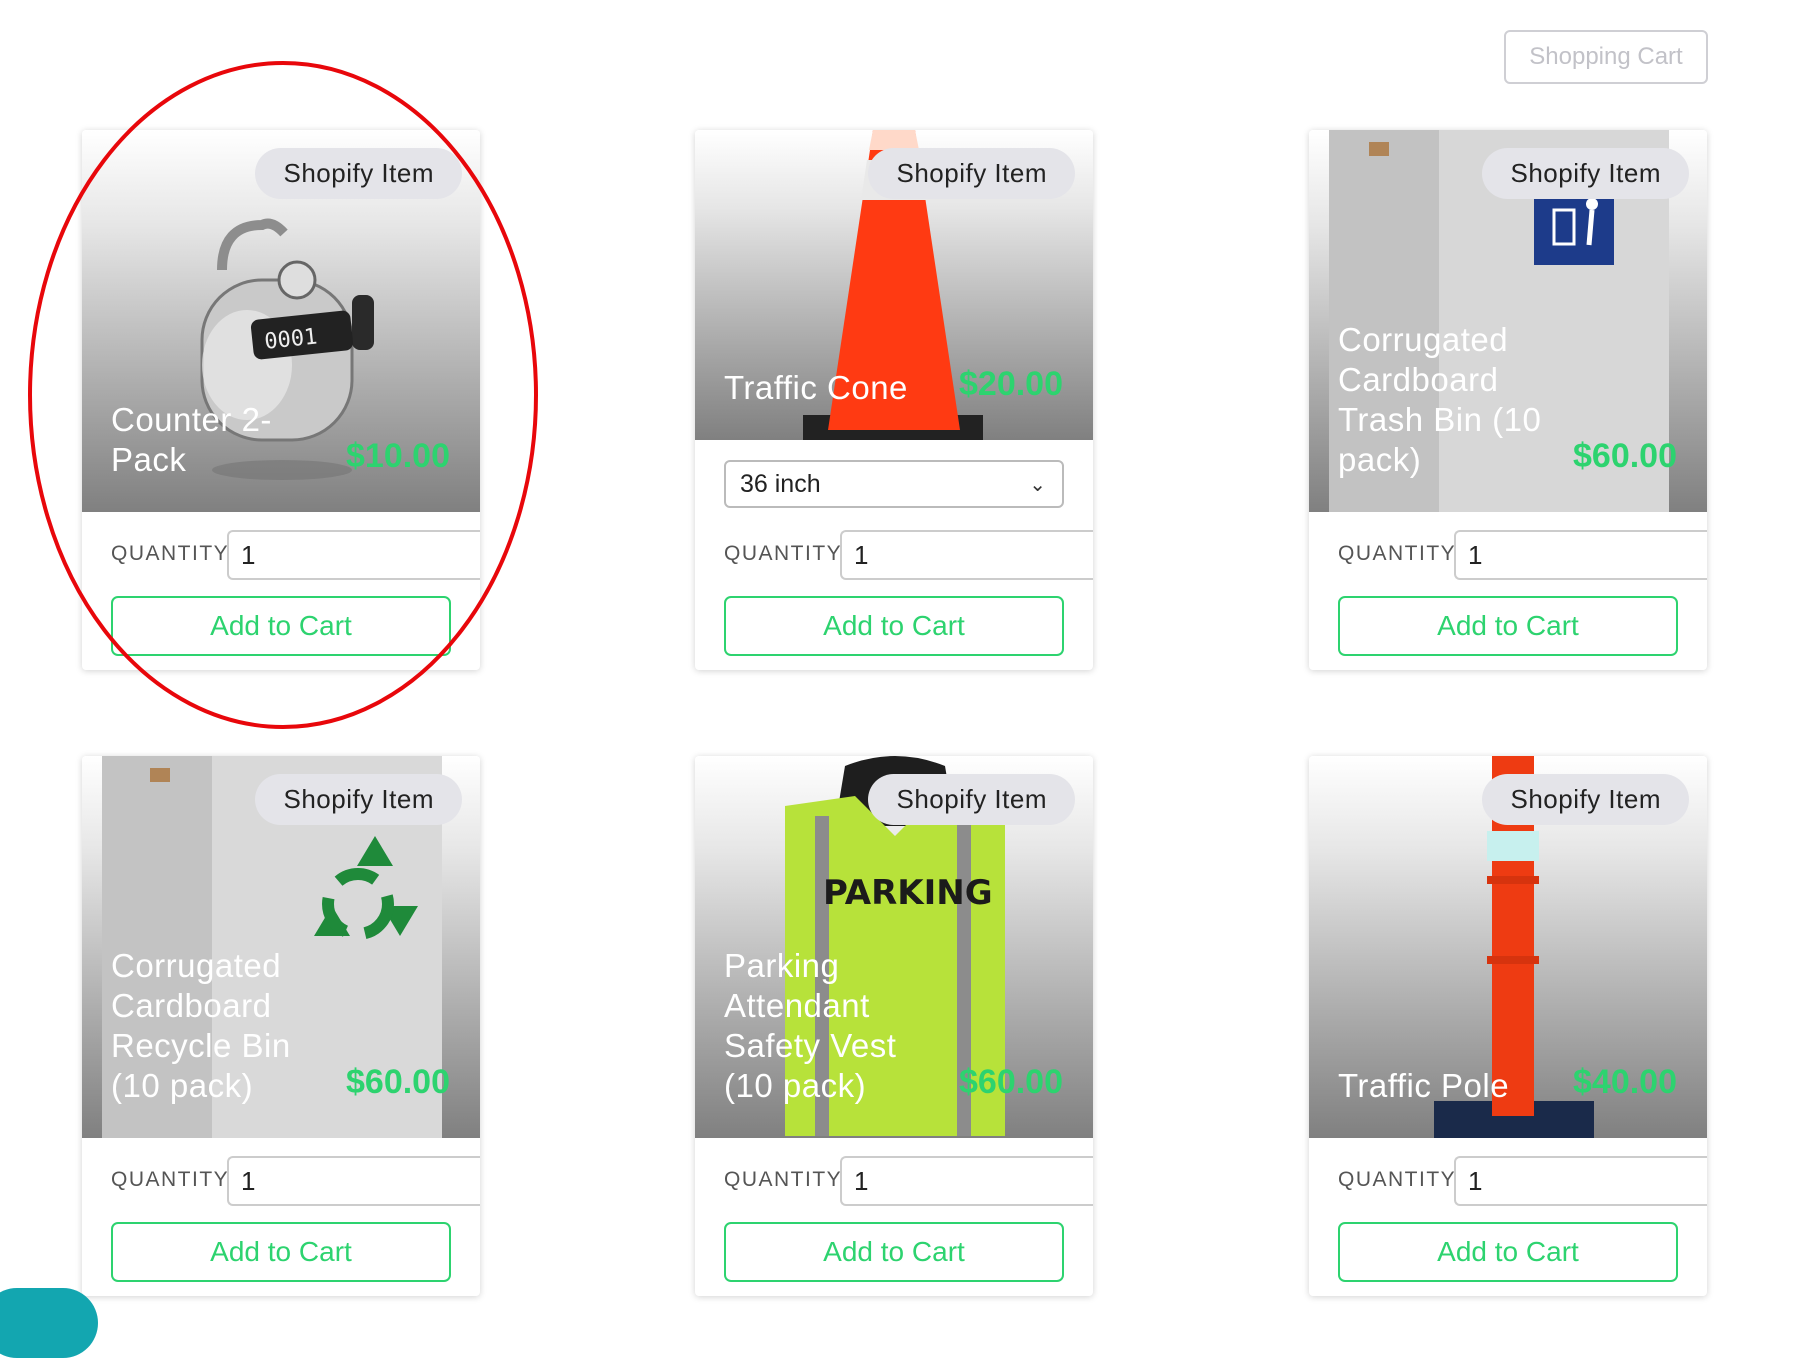  I want to click on chat-widget-button, so click(49, 1323).